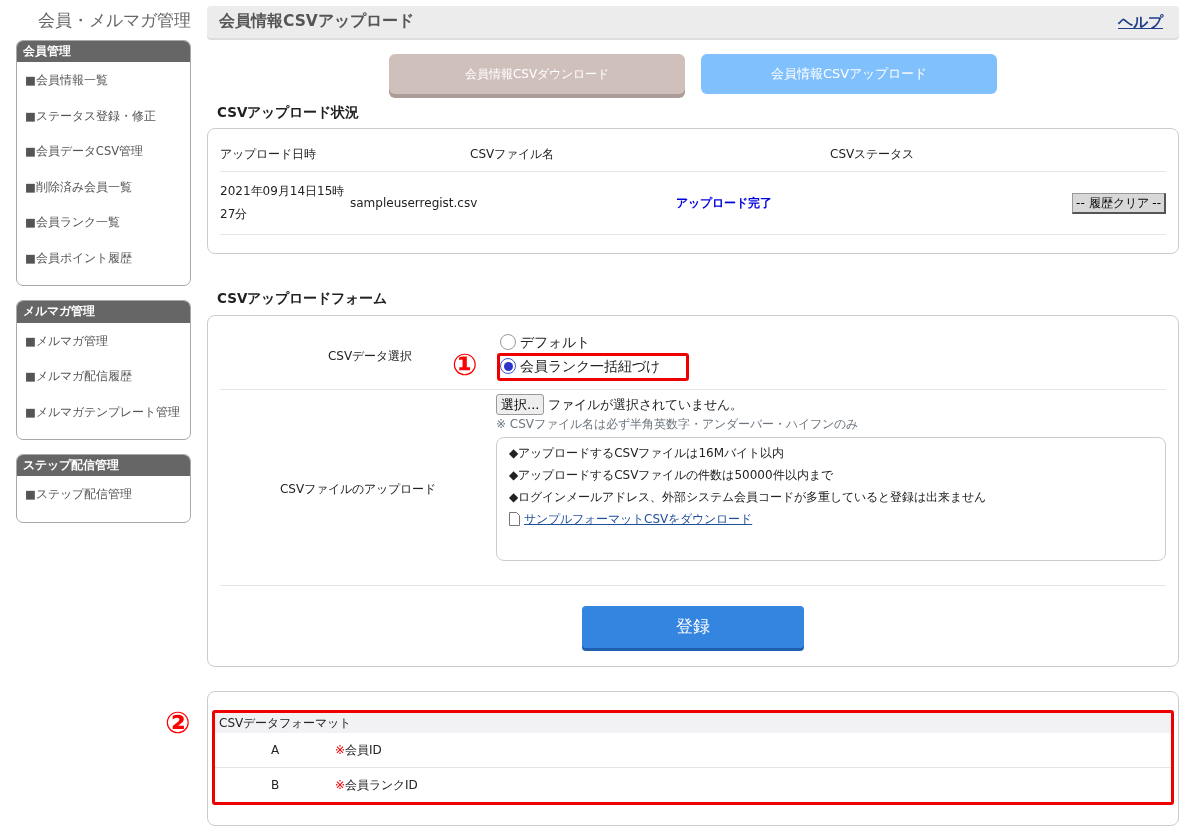 The height and width of the screenshot is (840, 1200). Describe the element at coordinates (376, 785) in the screenshot. I see `table-cell-text: ※会員ランクID` at that location.